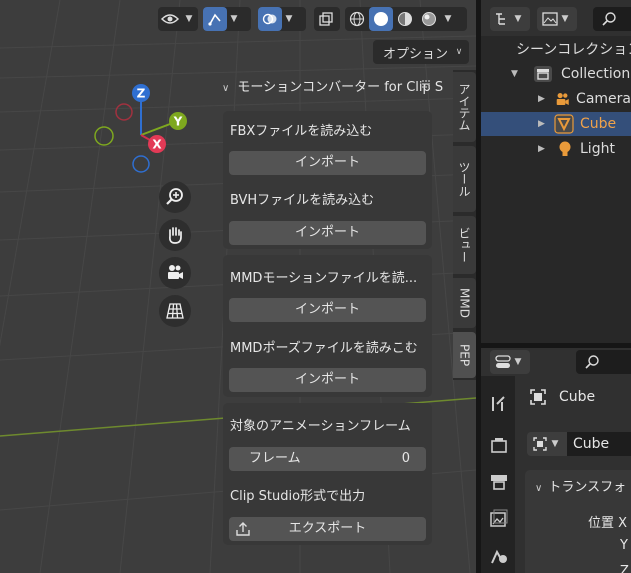 This screenshot has width=631, height=573. I want to click on solid-shading-icon, so click(381, 19).